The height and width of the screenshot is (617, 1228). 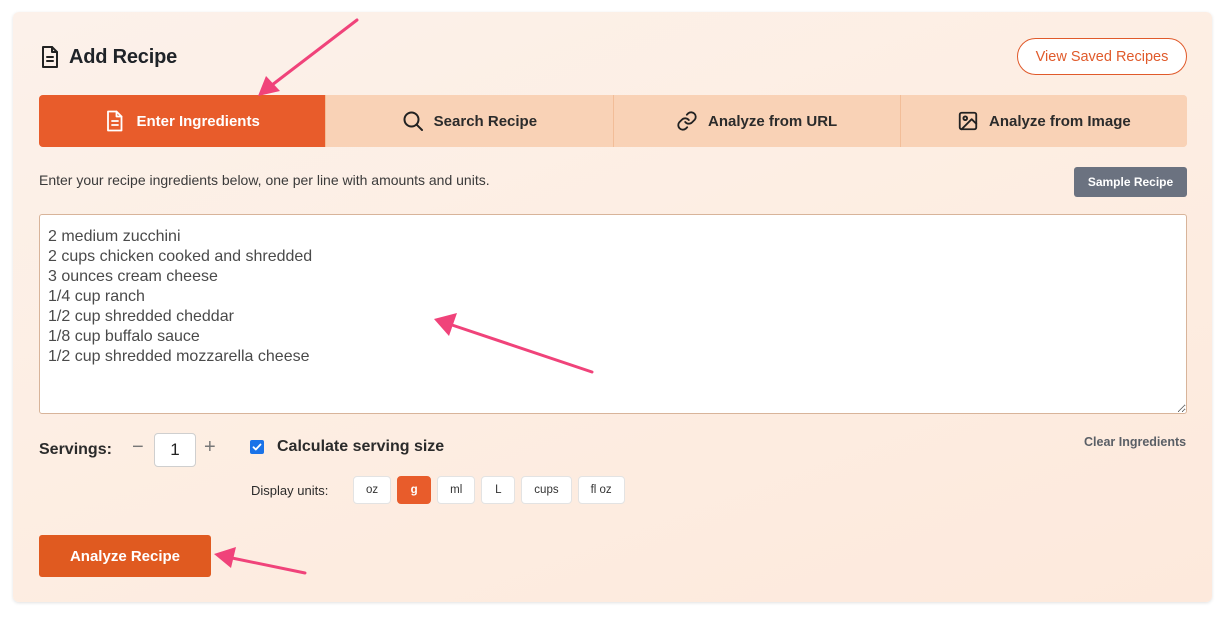 What do you see at coordinates (601, 490) in the screenshot?
I see `unit-option-fl-oz: fl oz` at bounding box center [601, 490].